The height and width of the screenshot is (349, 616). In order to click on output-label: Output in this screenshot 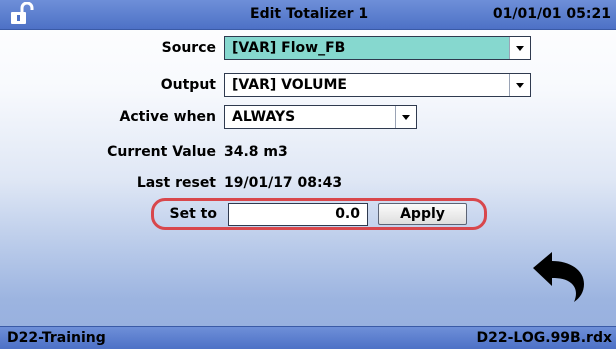, I will do `click(188, 85)`.